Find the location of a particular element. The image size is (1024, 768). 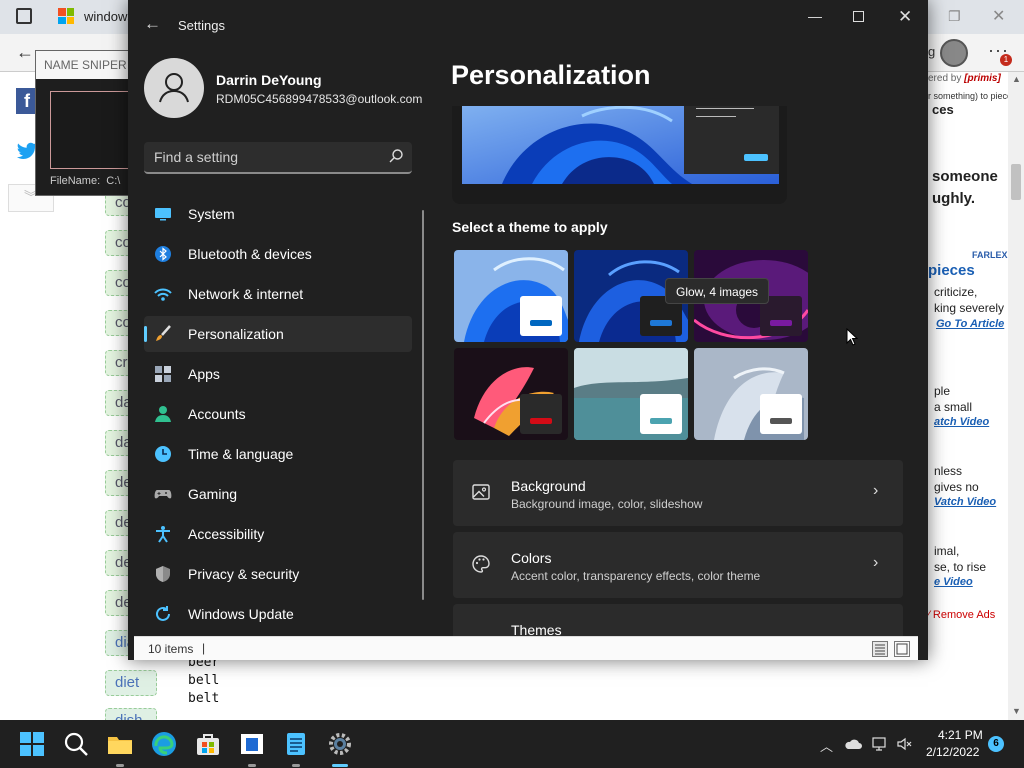

theme-grid is located at coordinates (630, 344).